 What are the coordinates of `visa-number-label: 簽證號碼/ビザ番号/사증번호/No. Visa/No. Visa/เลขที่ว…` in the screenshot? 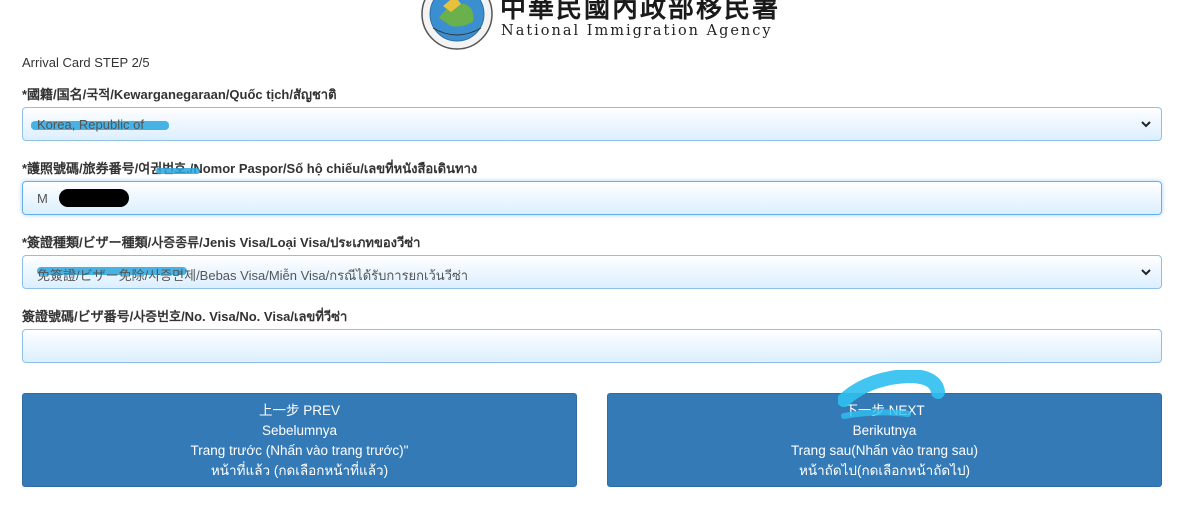 It's located at (185, 316).